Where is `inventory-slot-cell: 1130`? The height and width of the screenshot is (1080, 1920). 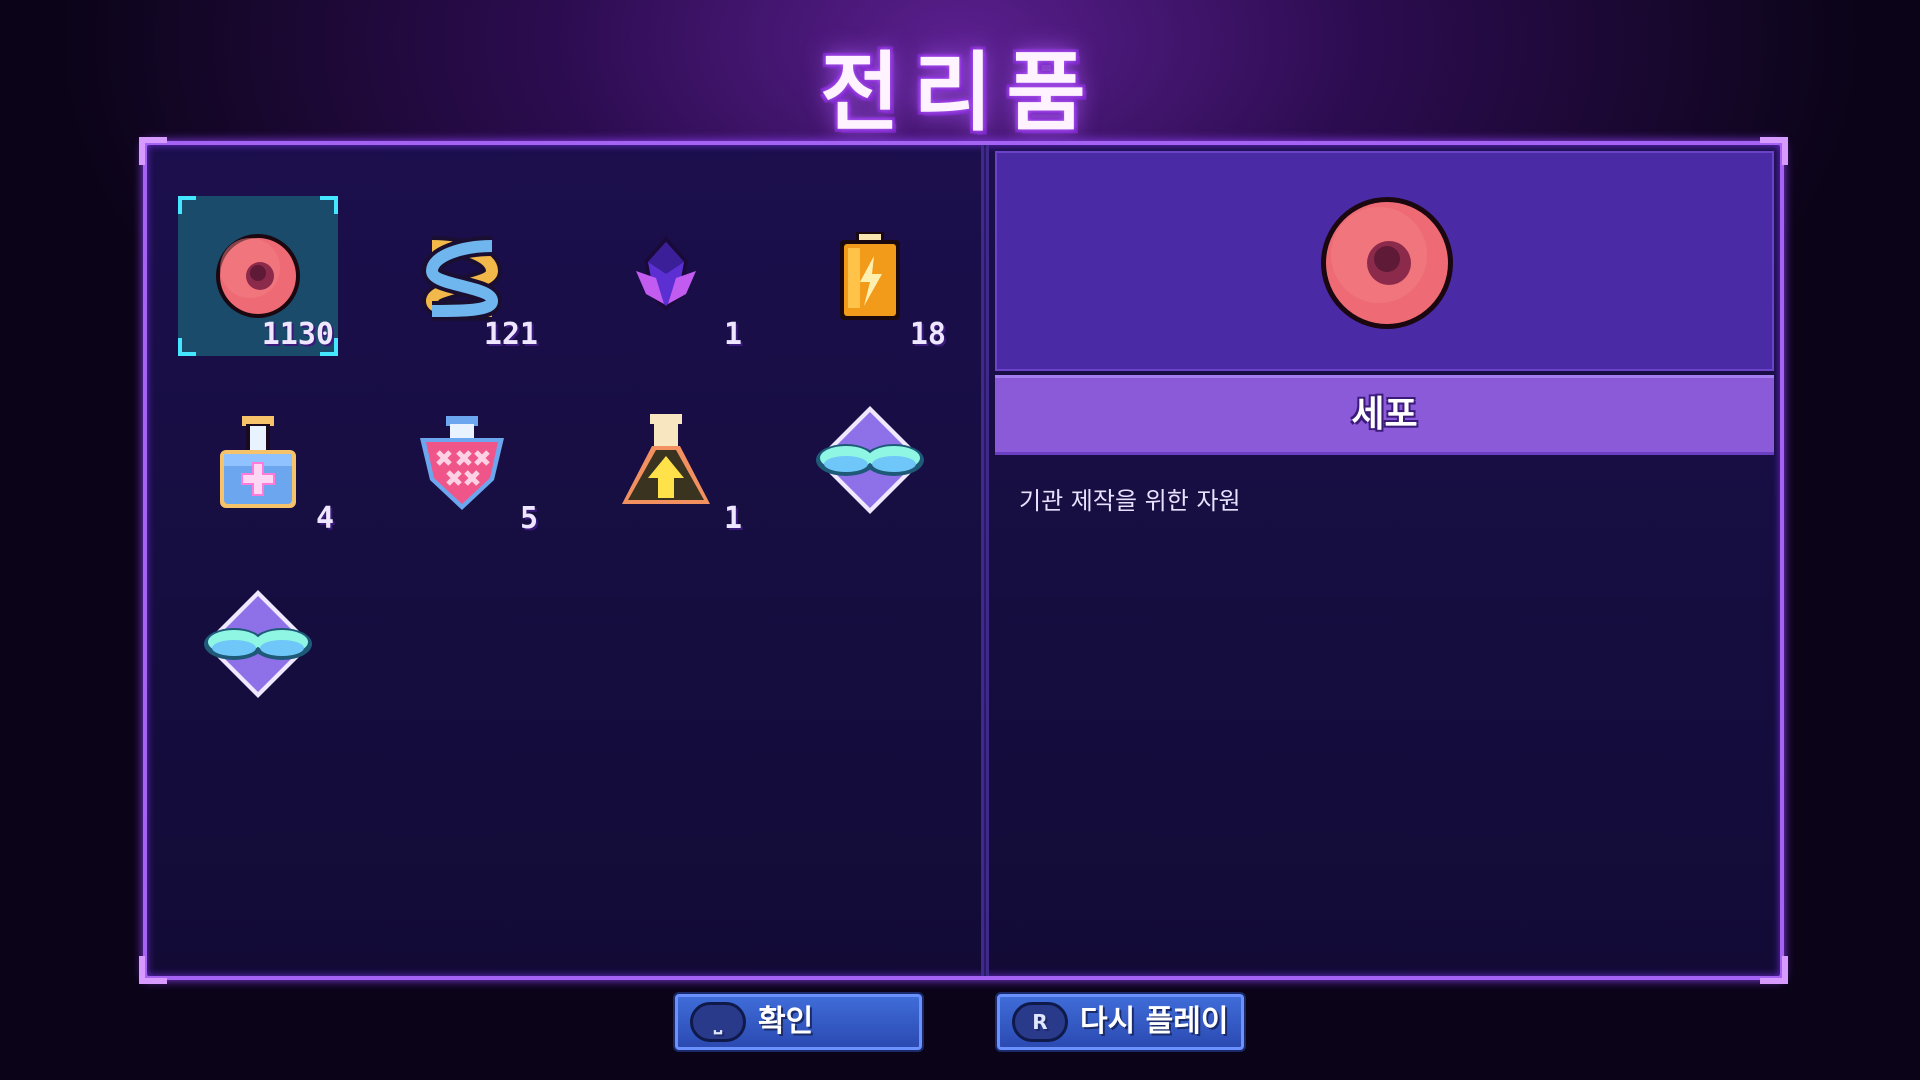 inventory-slot-cell: 1130 is located at coordinates (258, 276).